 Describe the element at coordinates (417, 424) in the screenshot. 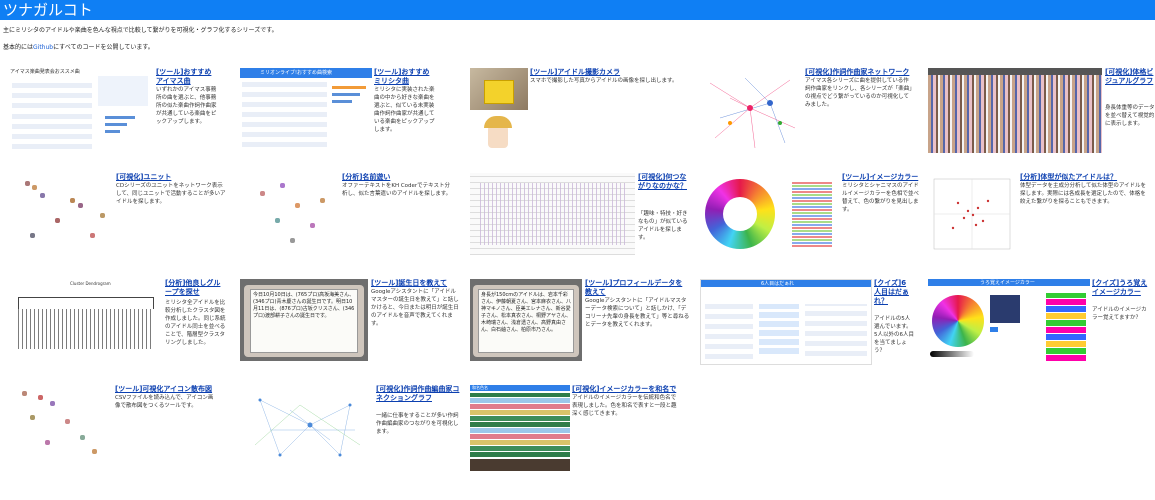

I see `card-17-desc: 一緒に仕事をすることが多い作詞作曲編曲家のつながりを可視化します。` at that location.